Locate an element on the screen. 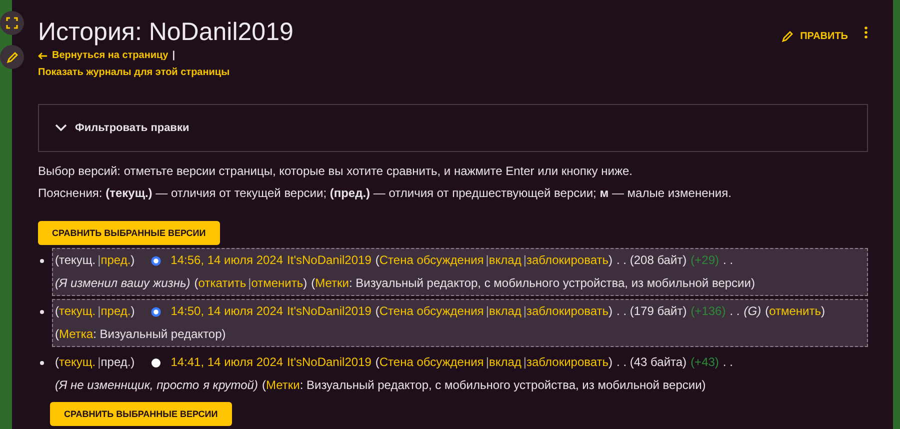  edit-summary: (Я изменил вашу жизнь) is located at coordinates (122, 283).